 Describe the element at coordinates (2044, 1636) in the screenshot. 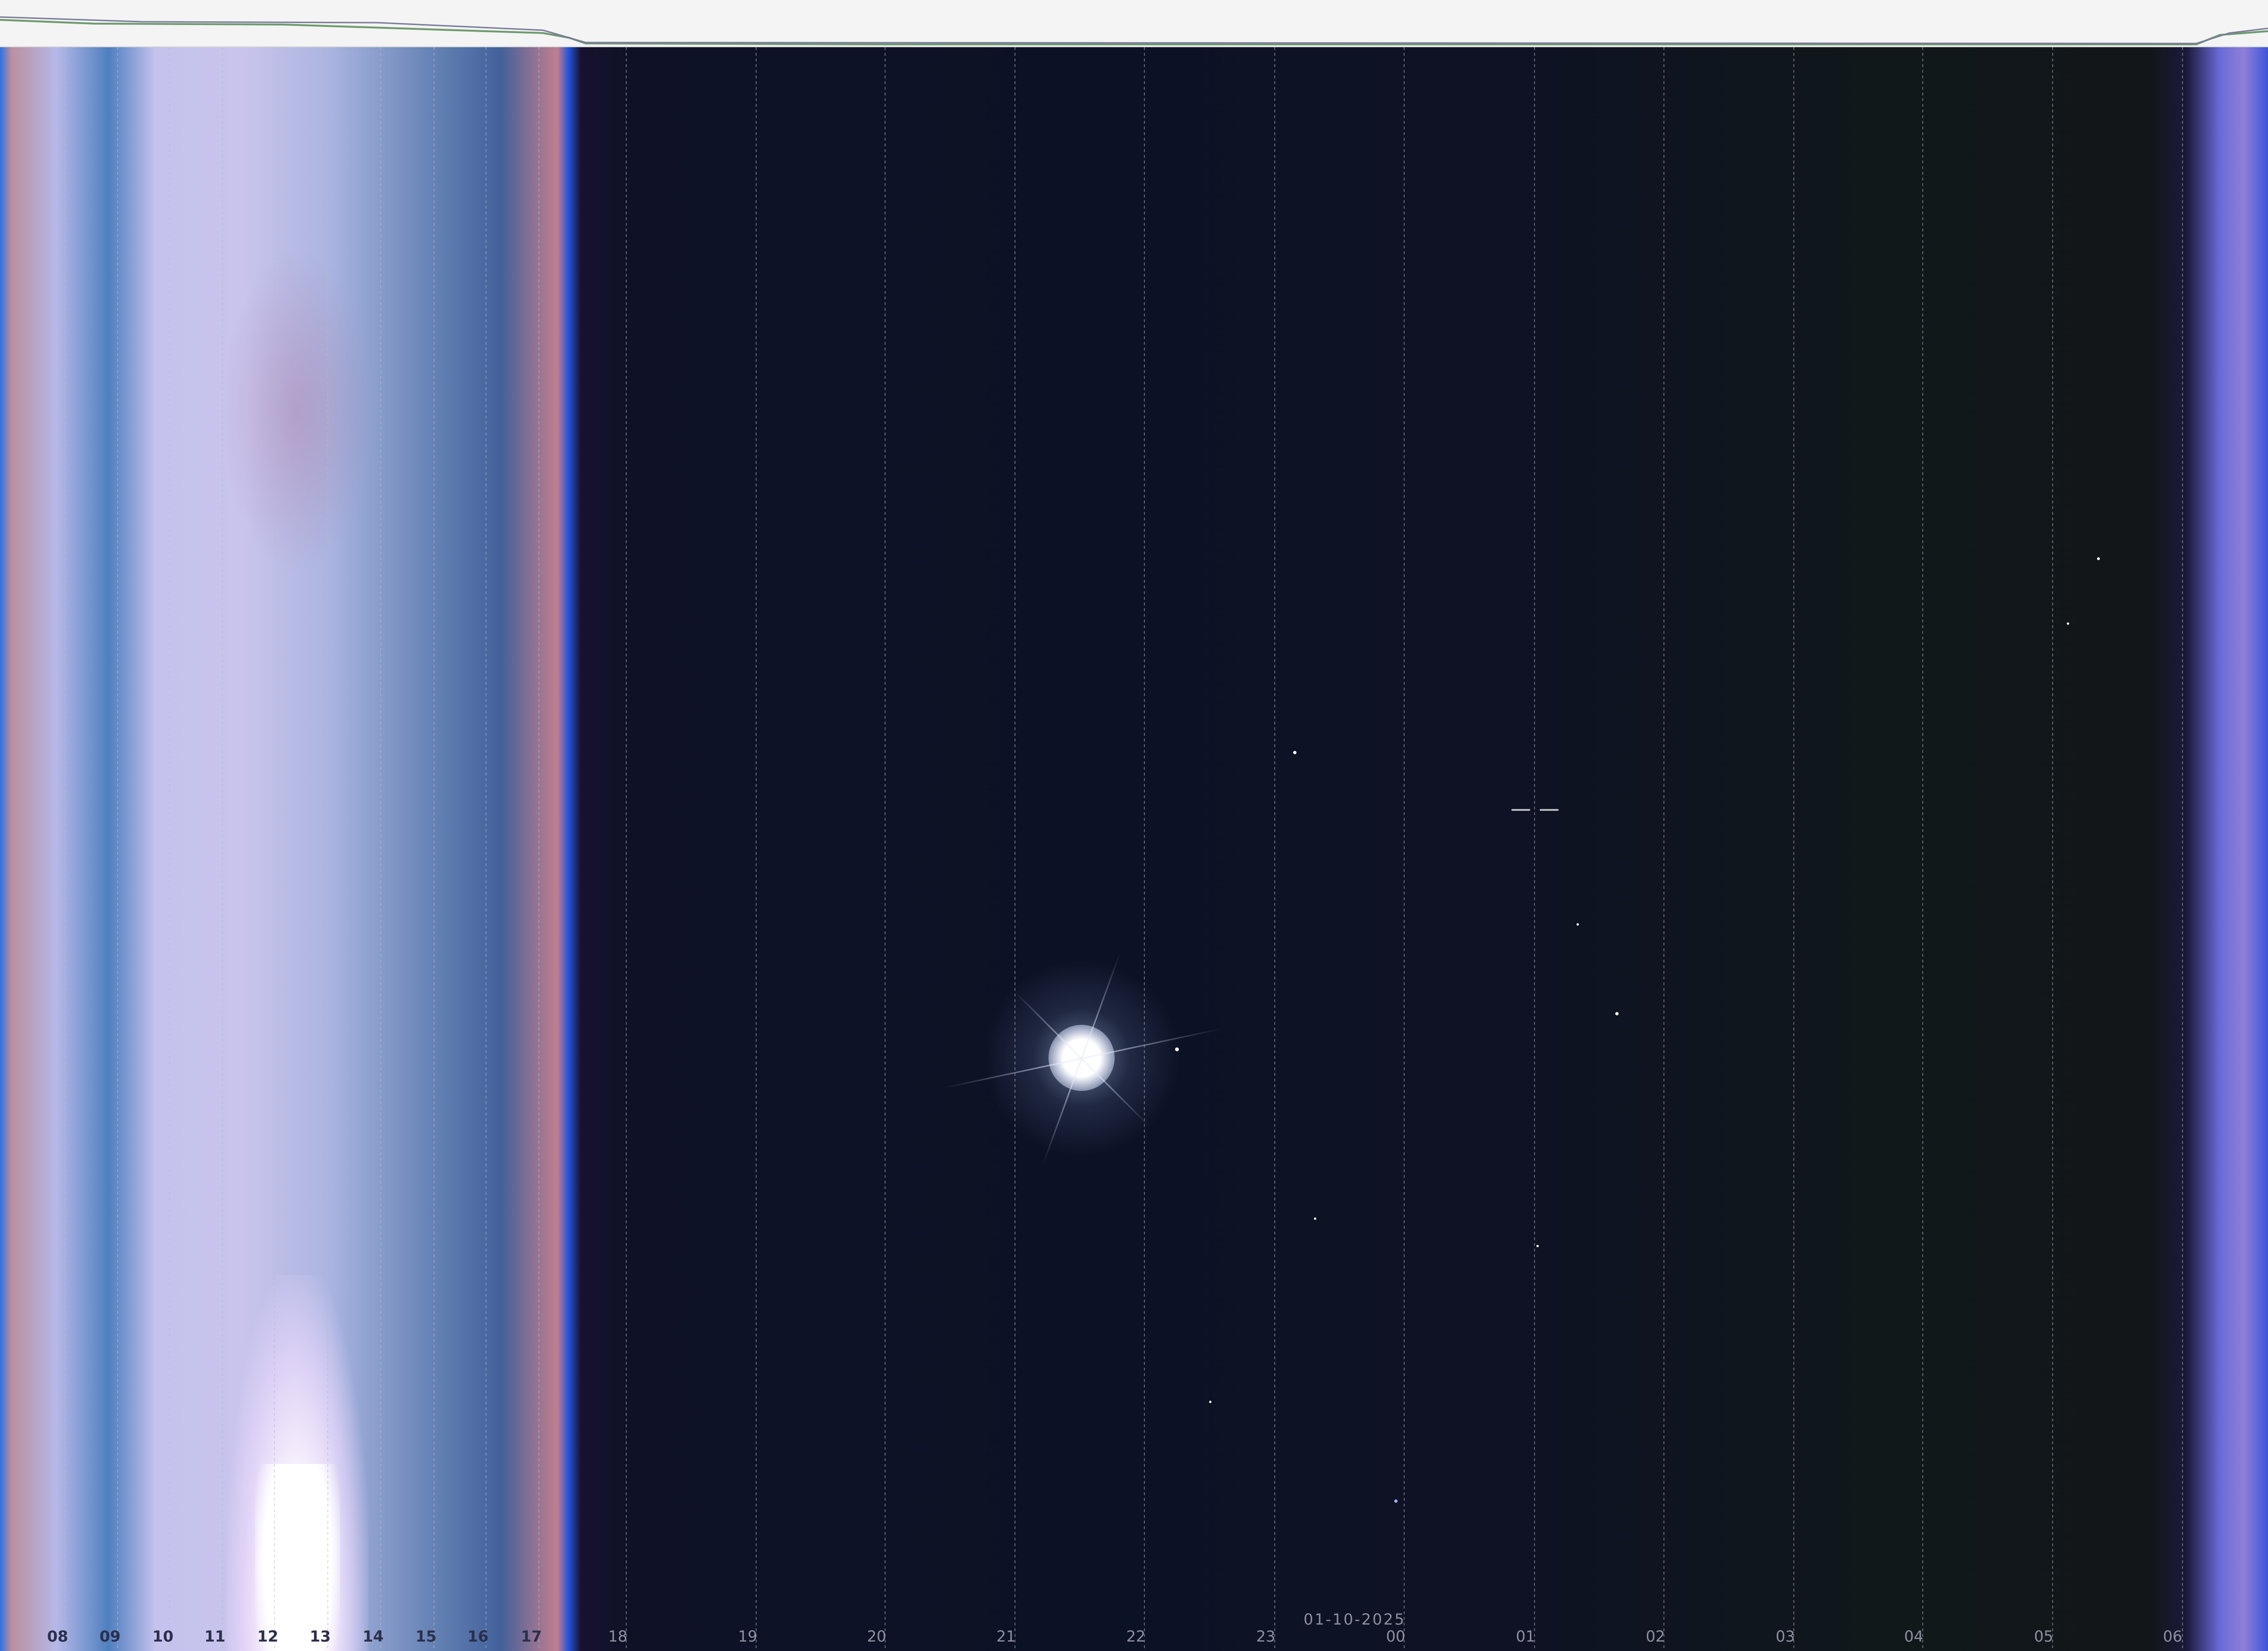

I see `hour-label: 05` at that location.